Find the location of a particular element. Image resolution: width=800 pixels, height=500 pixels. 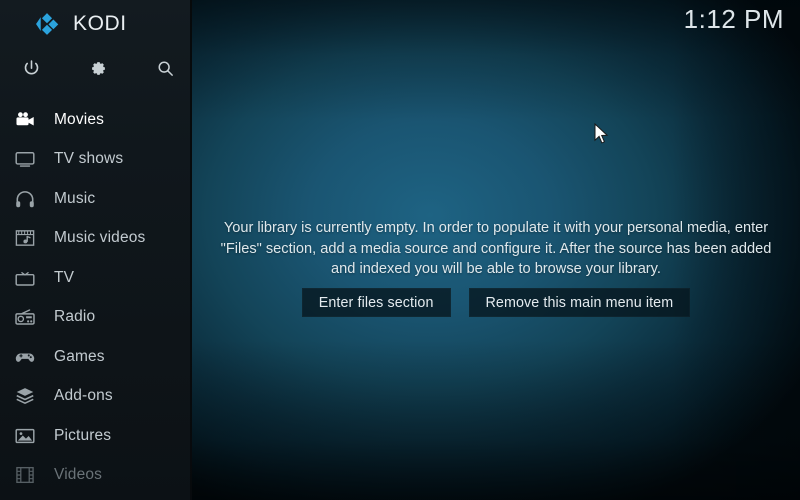

addons-box-icon is located at coordinates (25, 396).